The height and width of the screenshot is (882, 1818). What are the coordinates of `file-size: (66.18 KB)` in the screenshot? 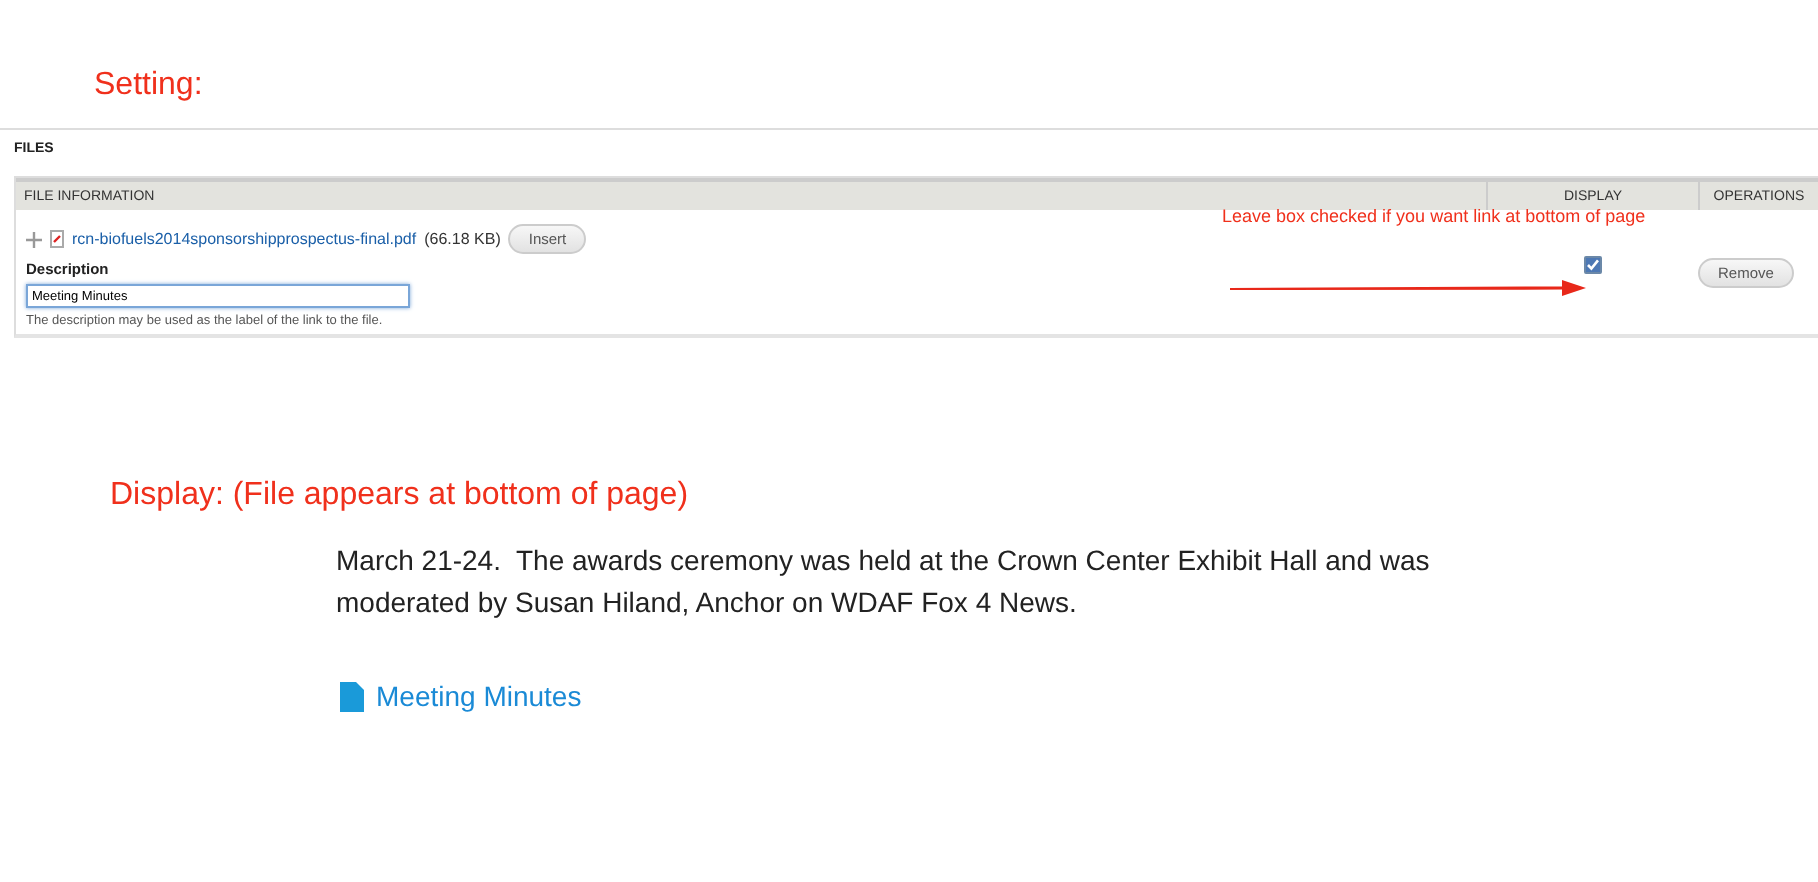 It's located at (462, 239).